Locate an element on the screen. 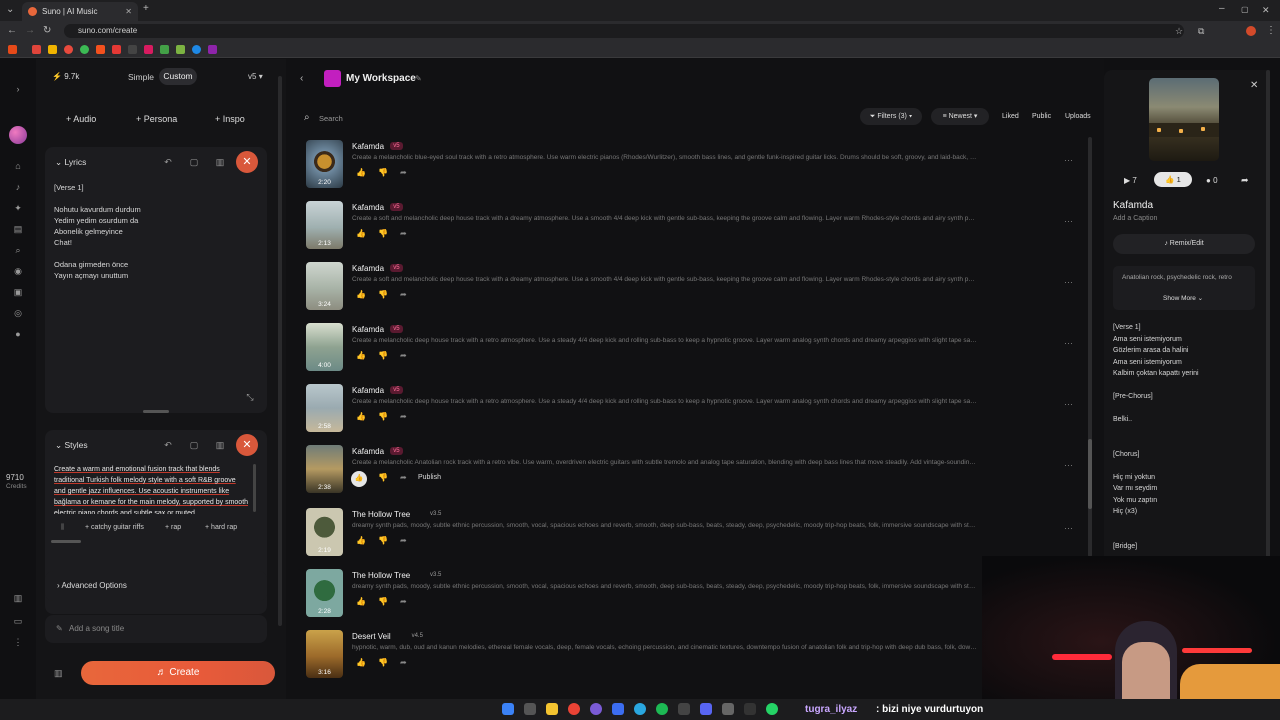 The width and height of the screenshot is (1280, 720). song-thumbnail: 2:20 is located at coordinates (324, 164).